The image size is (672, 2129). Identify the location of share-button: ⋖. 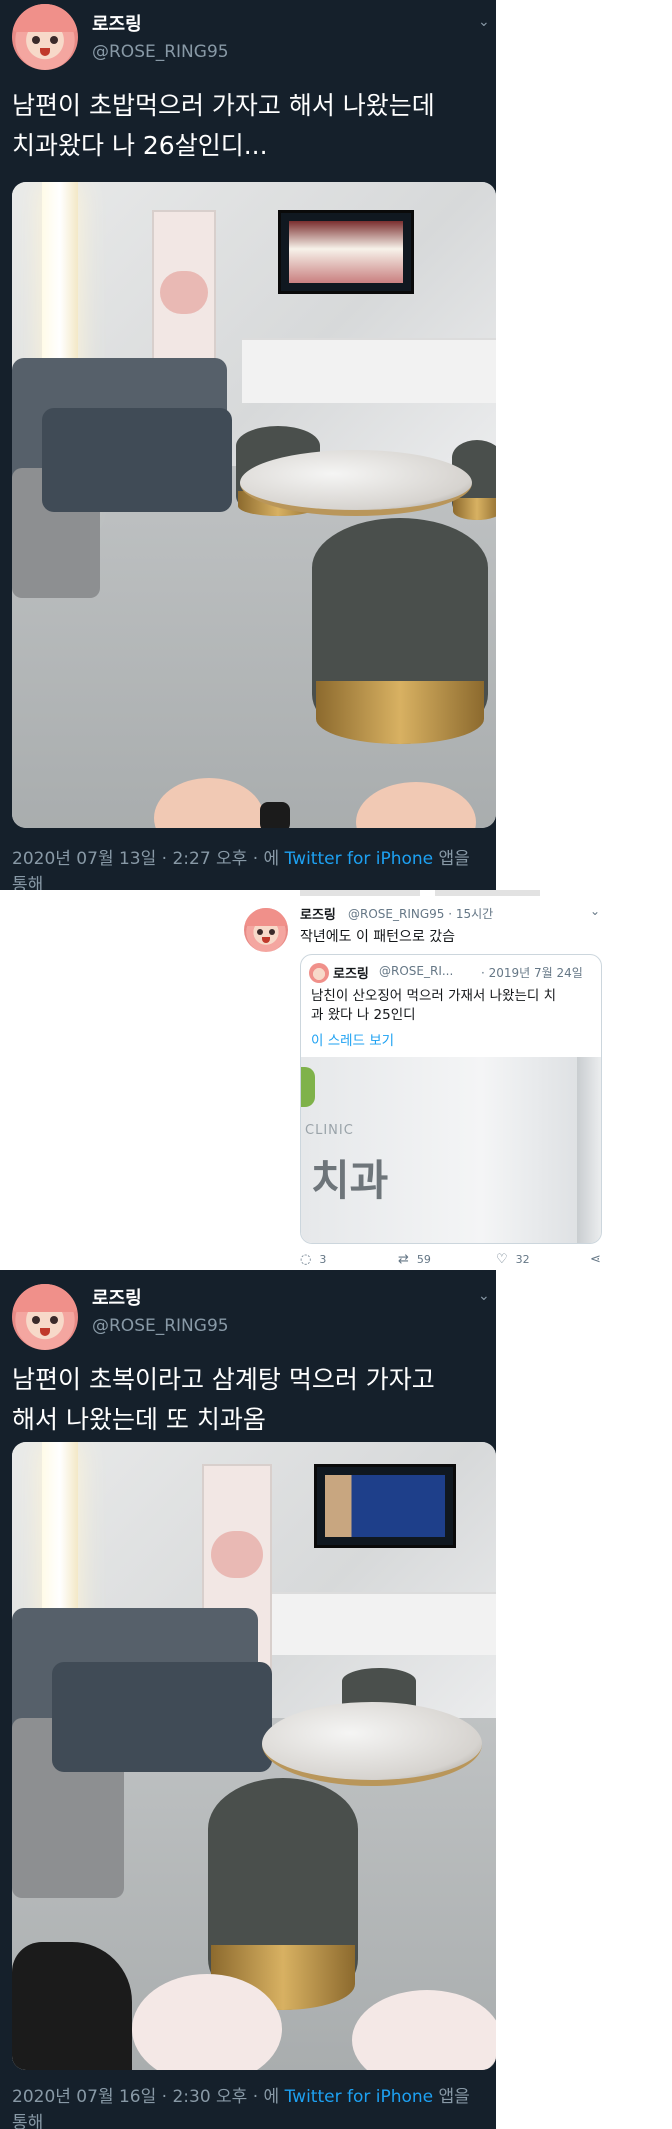
(599, 1259).